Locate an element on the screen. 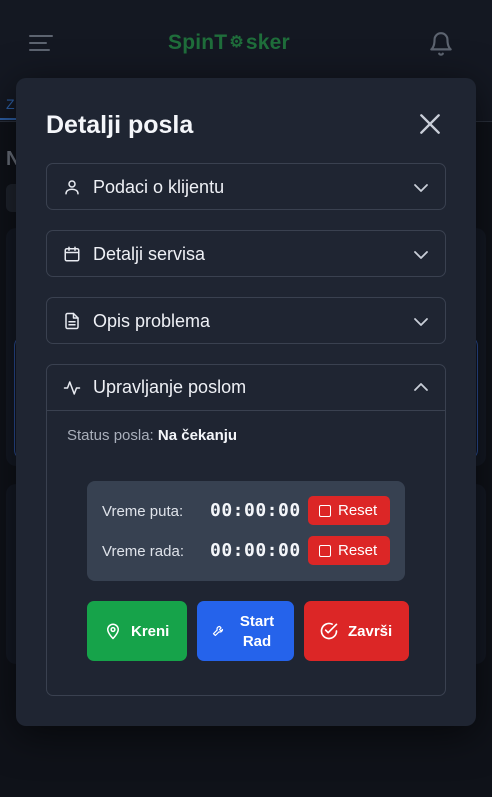  chevron-up-icon is located at coordinates (421, 387).